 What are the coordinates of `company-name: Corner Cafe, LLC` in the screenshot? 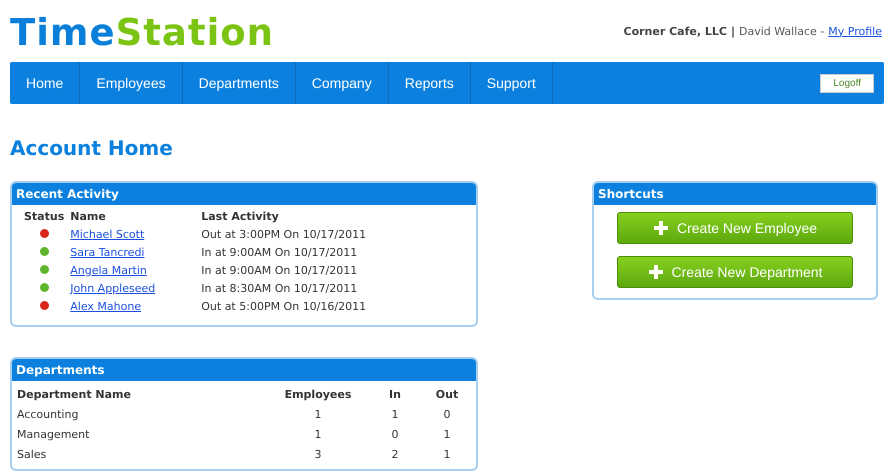 It's located at (675, 31).